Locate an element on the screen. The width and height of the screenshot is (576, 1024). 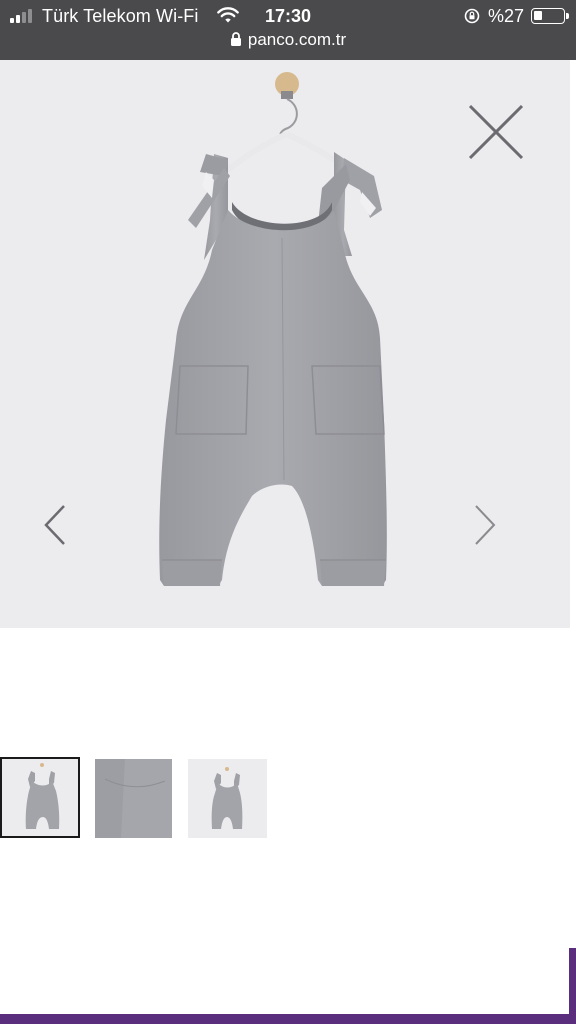
status-bar: Türk Telekom Wi-Fi 17:30 %27 is located at coordinates (288, 15).